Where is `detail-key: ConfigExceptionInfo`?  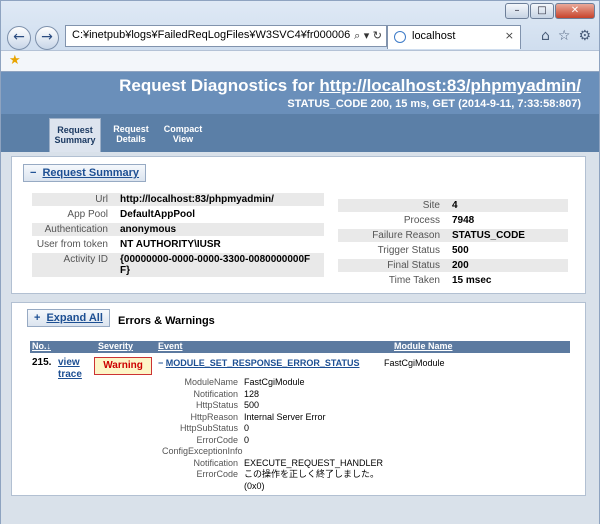
detail-key: ConfigExceptionInfo is located at coordinates (202, 451).